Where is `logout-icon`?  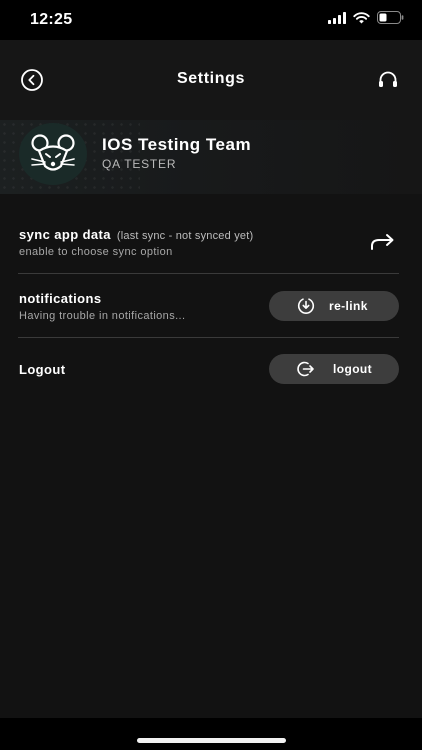
logout-icon is located at coordinates (306, 369).